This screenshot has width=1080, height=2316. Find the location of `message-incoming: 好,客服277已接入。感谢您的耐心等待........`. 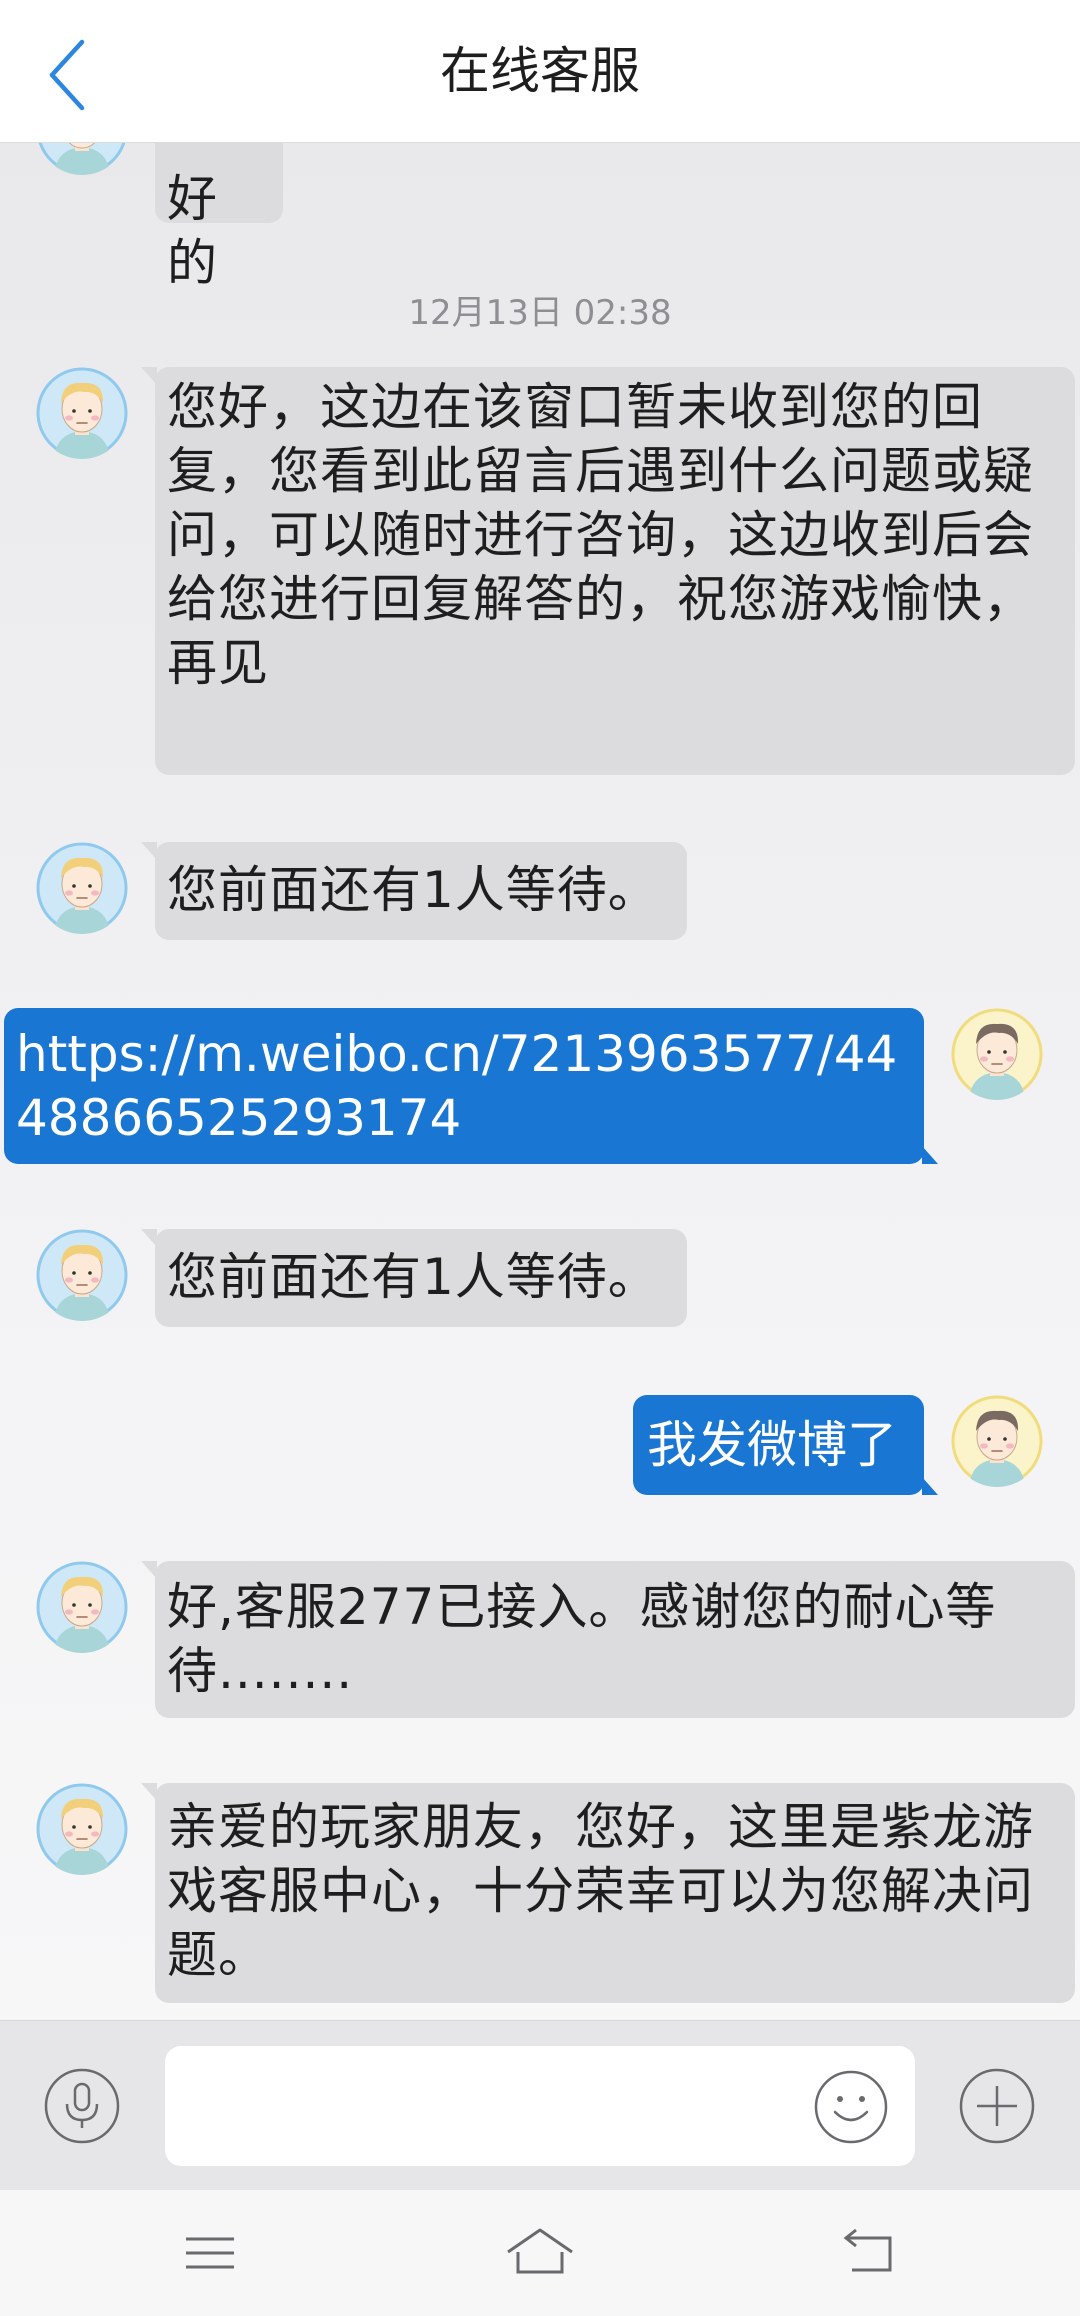

message-incoming: 好,客服277已接入。感谢您的耐心等待........ is located at coordinates (540, 1641).